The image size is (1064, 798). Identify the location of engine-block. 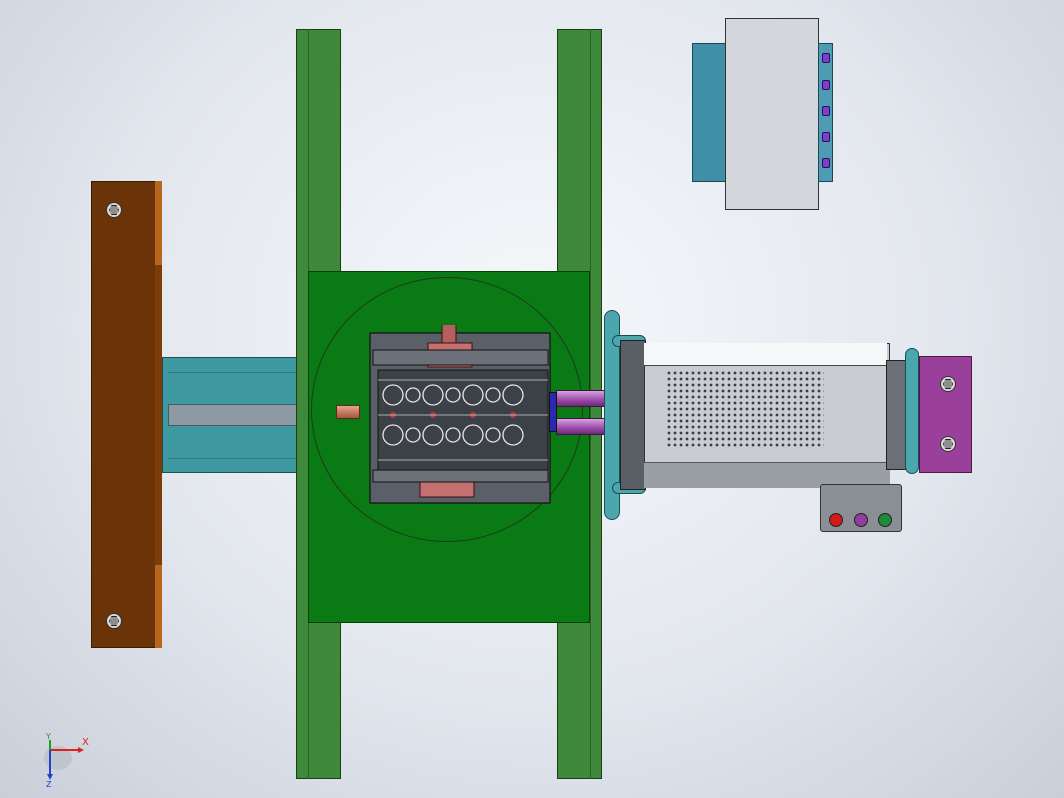
(460, 414).